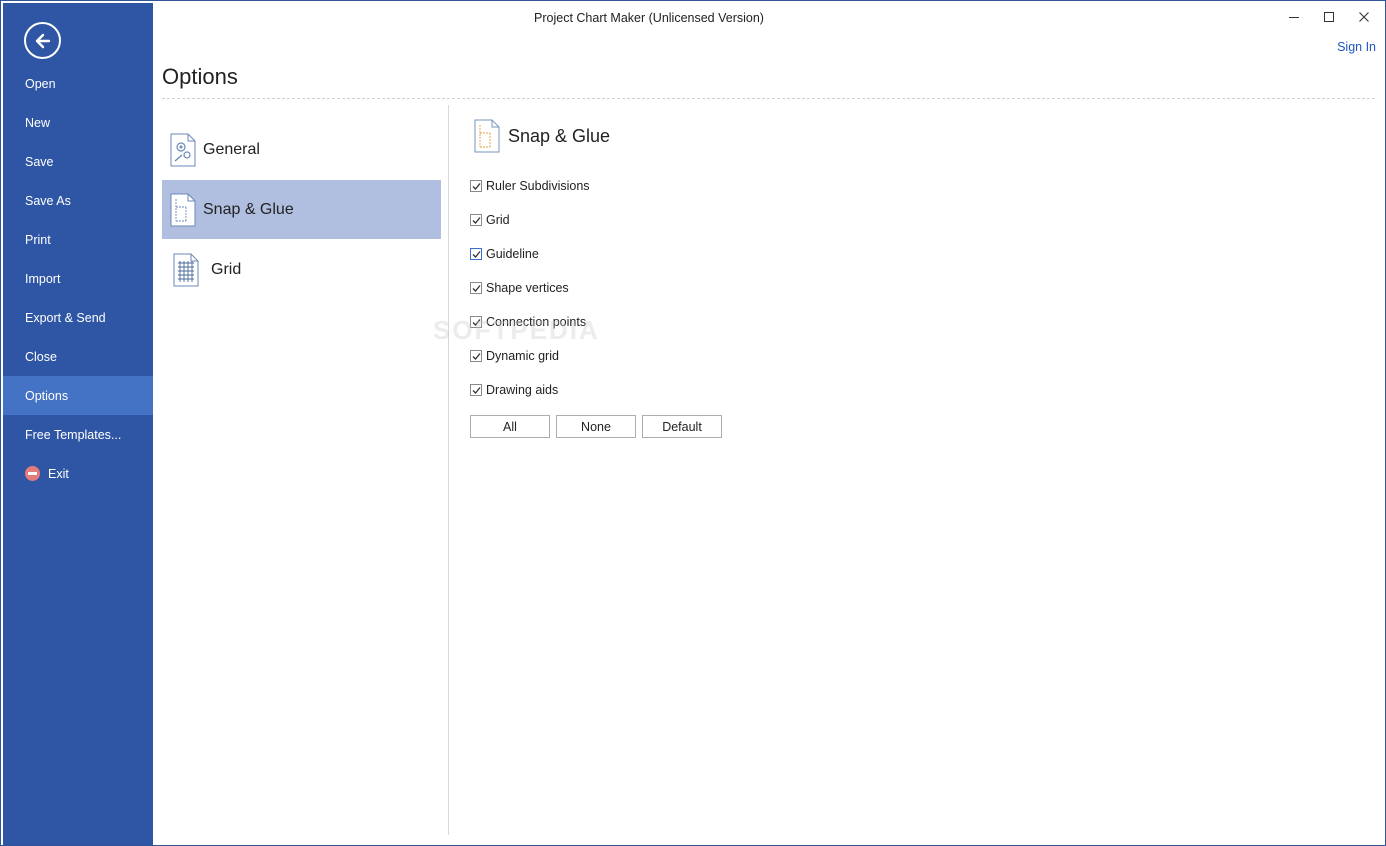 The width and height of the screenshot is (1386, 846). I want to click on menu-item-label: Save, so click(39, 161).